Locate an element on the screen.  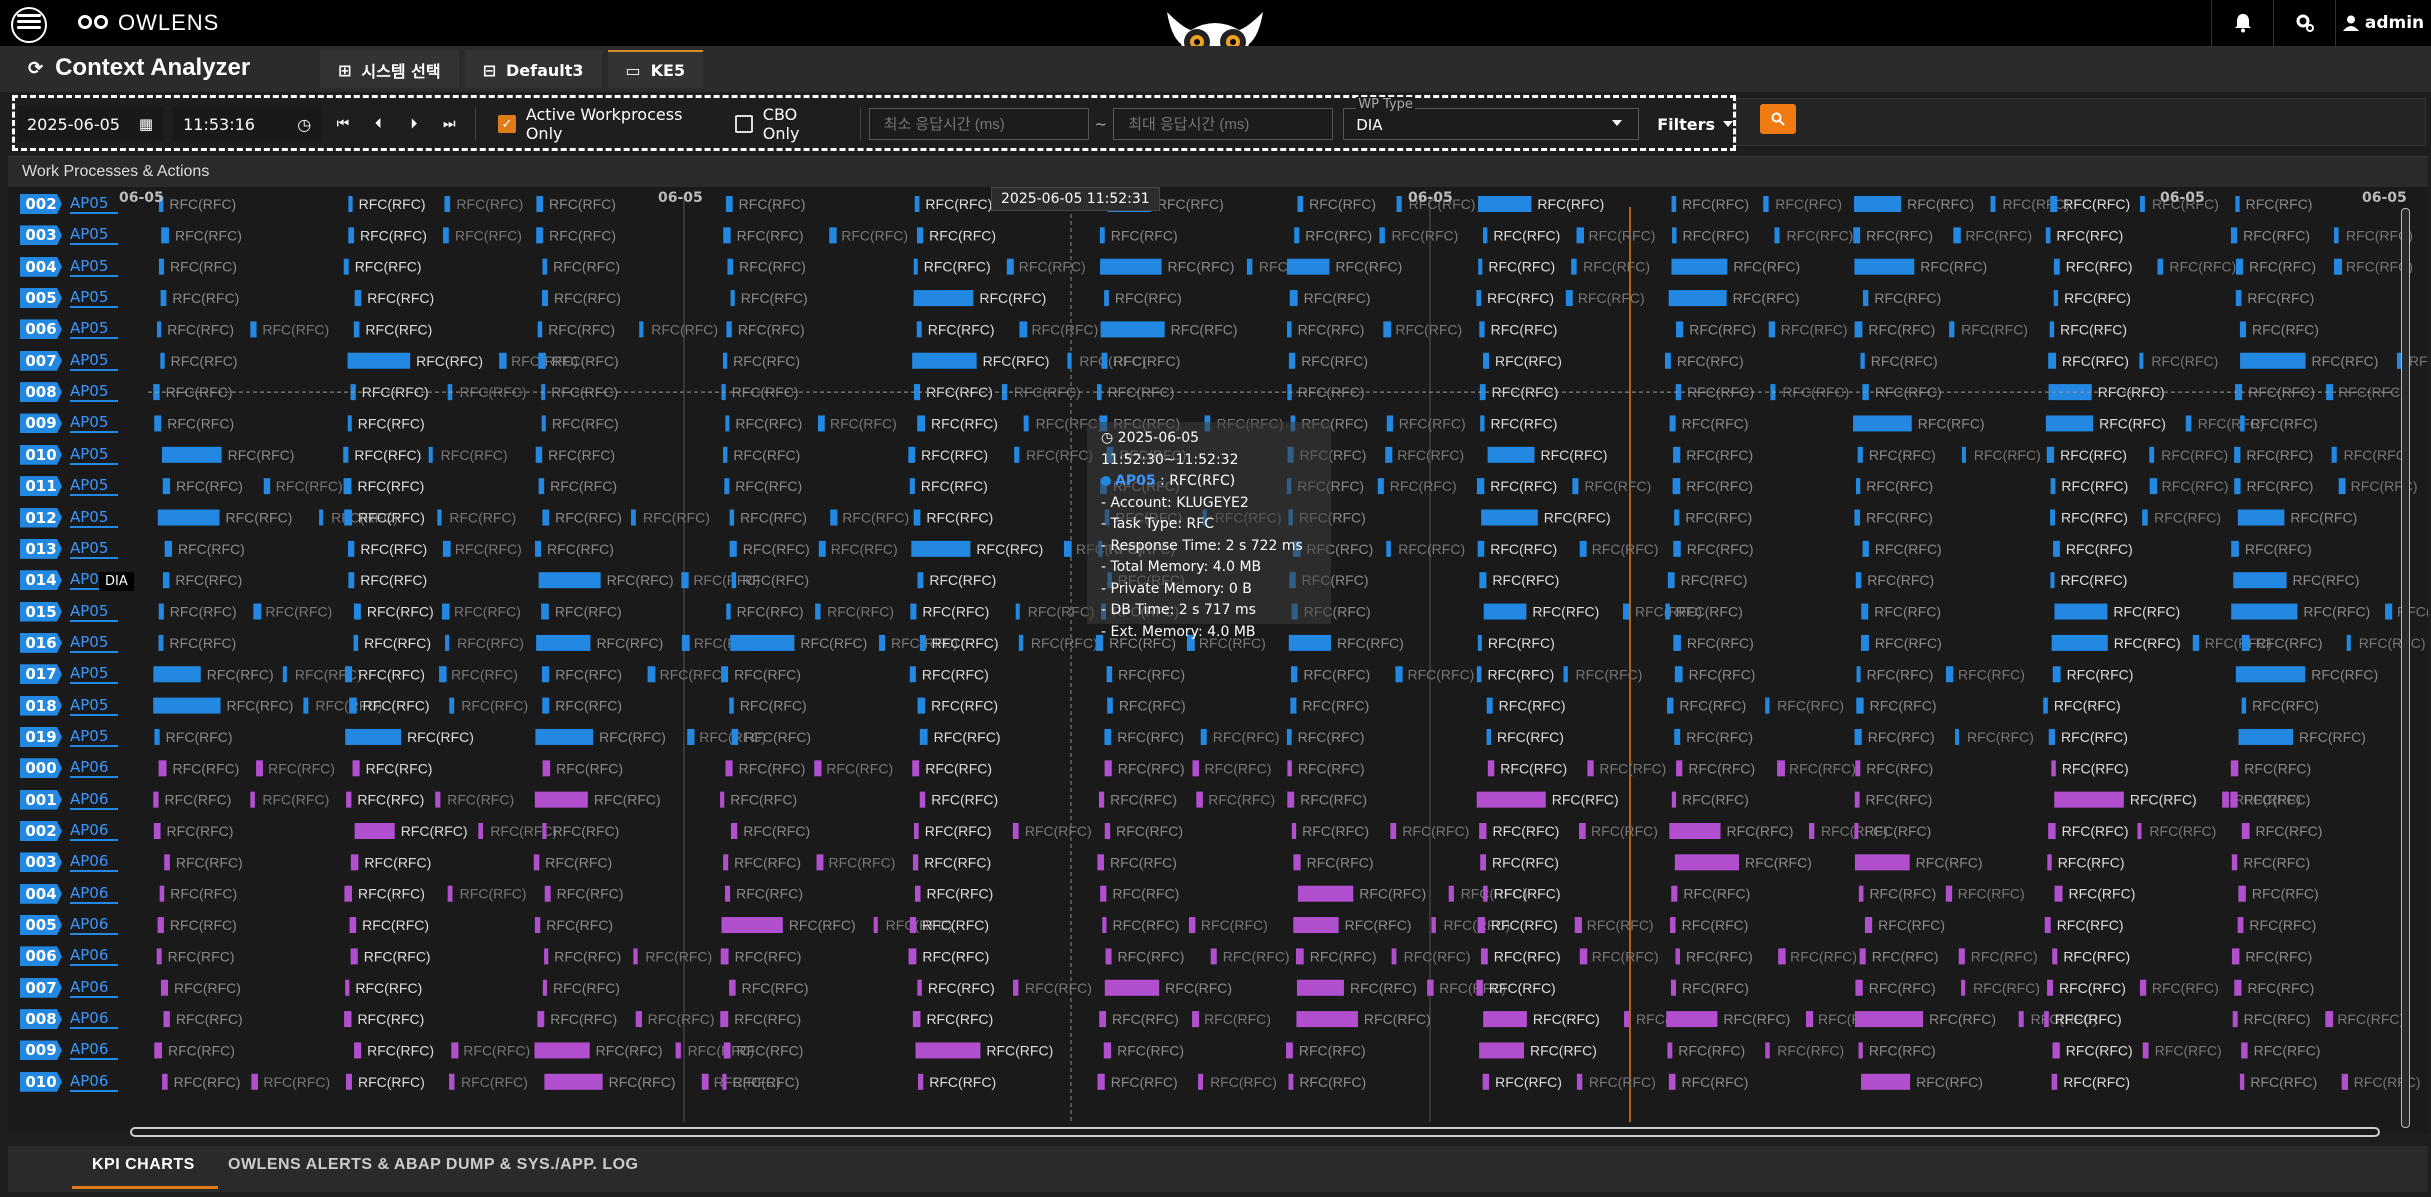
wp-row-label: 016 AP05 is located at coordinates (69, 643).